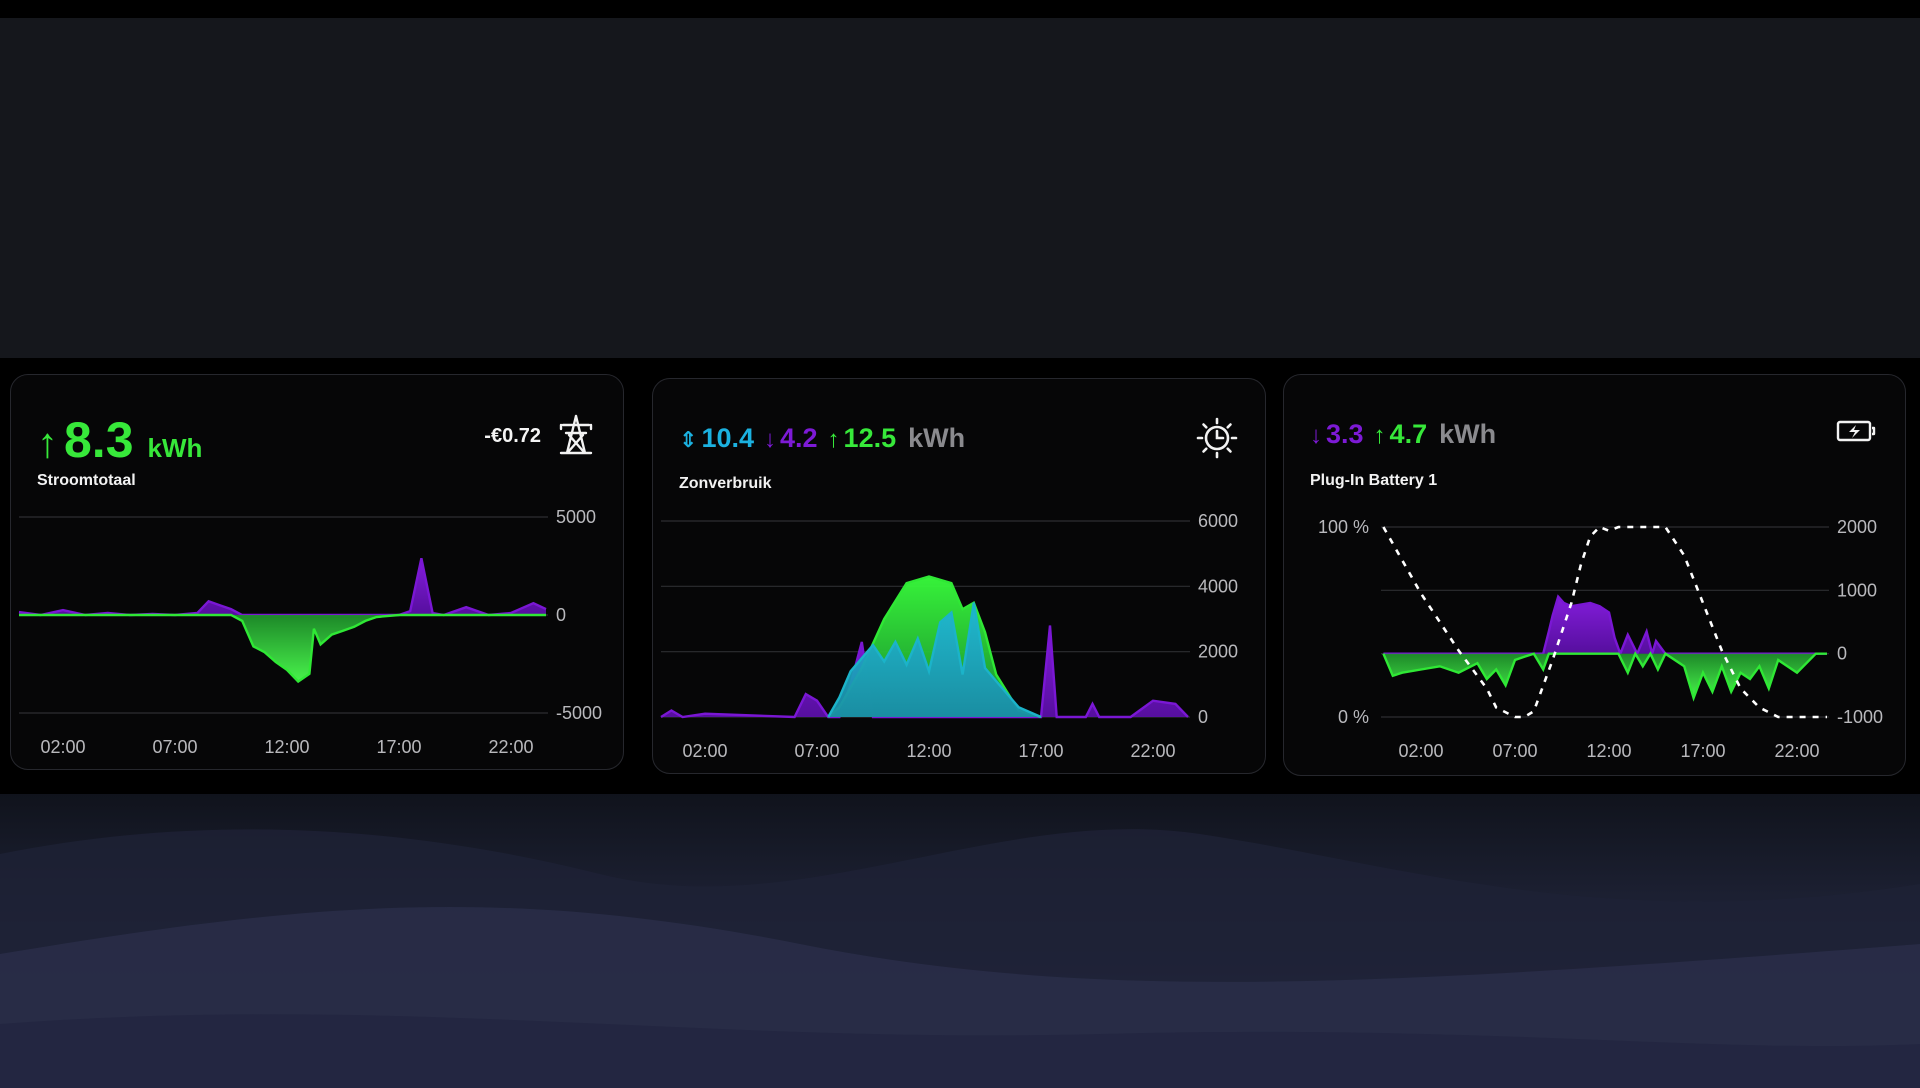  What do you see at coordinates (949, 636) in the screenshot?
I see `solar-chart: 6000 4000 2000 0 02:00 07:00 12:00 17:00 22:00` at bounding box center [949, 636].